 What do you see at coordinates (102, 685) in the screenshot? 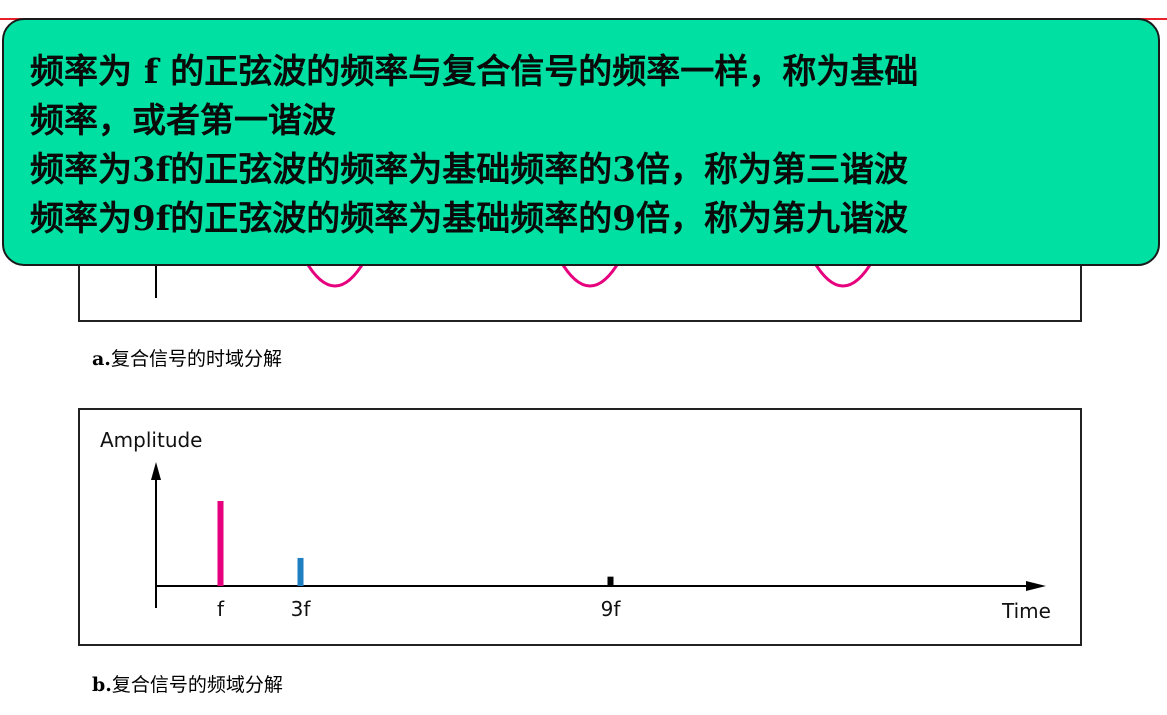
I see `caption-b-letter: b.` at bounding box center [102, 685].